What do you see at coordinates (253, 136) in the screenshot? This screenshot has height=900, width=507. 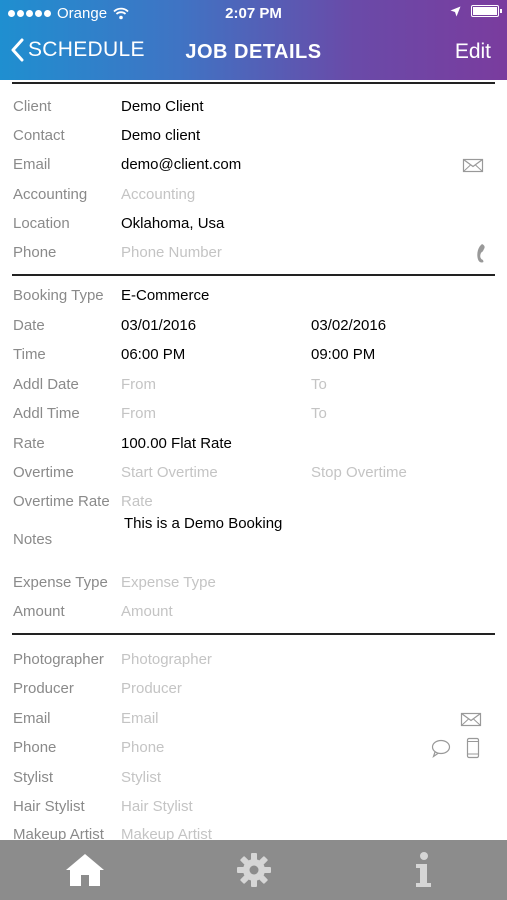 I see `contact-row: Contact Demo client` at bounding box center [253, 136].